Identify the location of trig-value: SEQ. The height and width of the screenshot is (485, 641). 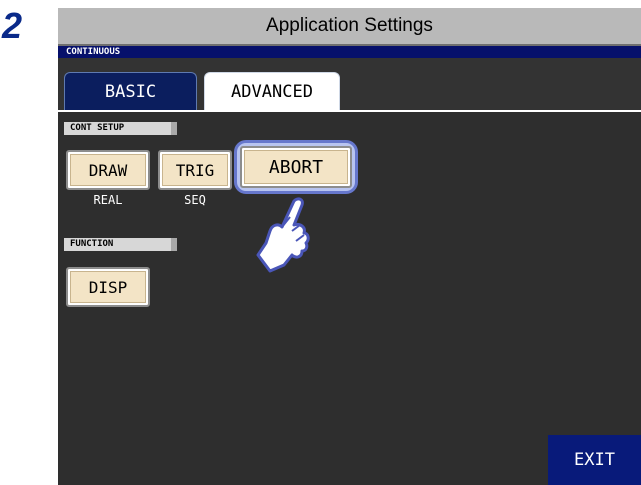
(195, 200).